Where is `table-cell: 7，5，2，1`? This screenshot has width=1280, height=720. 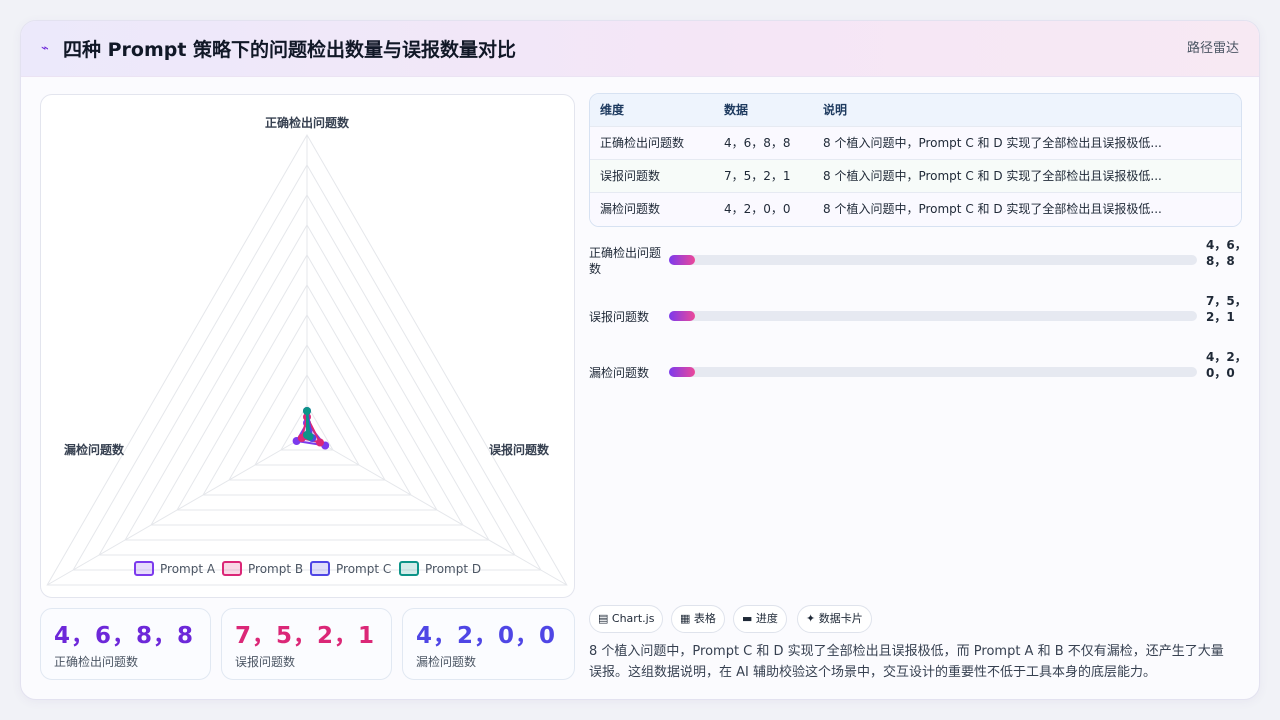 table-cell: 7，5，2，1 is located at coordinates (757, 176).